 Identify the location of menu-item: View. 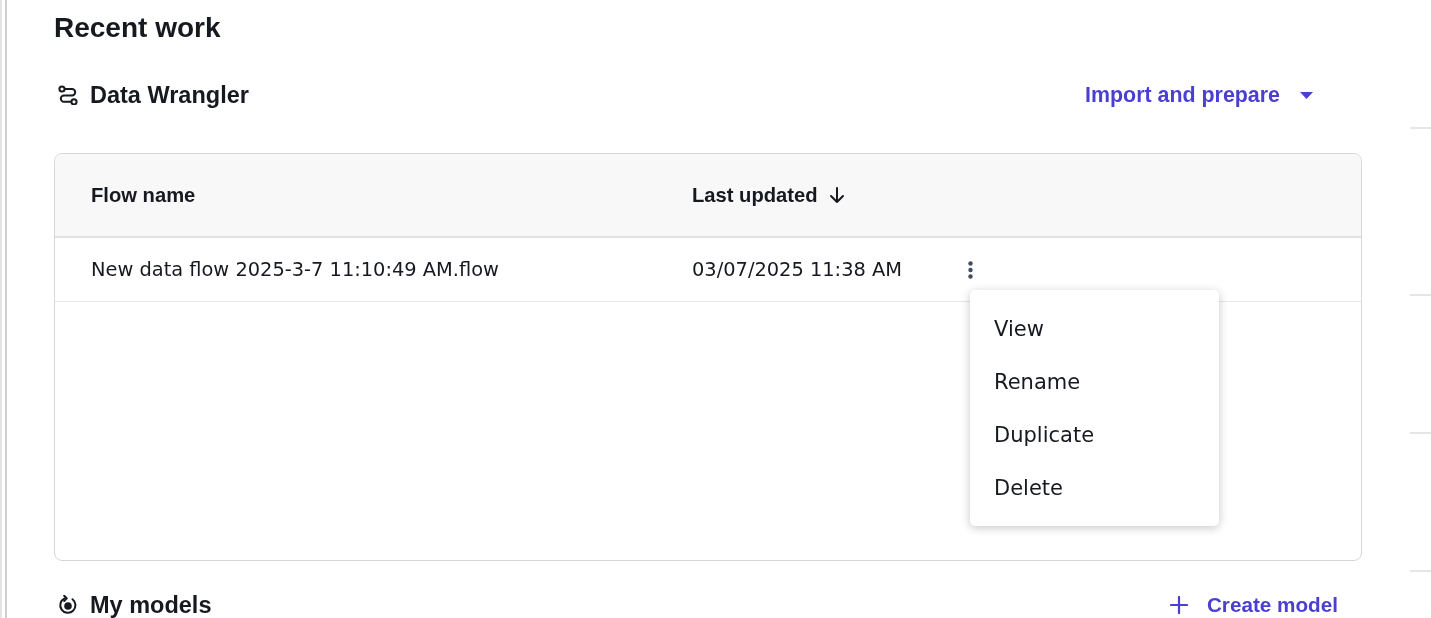
(1094, 328).